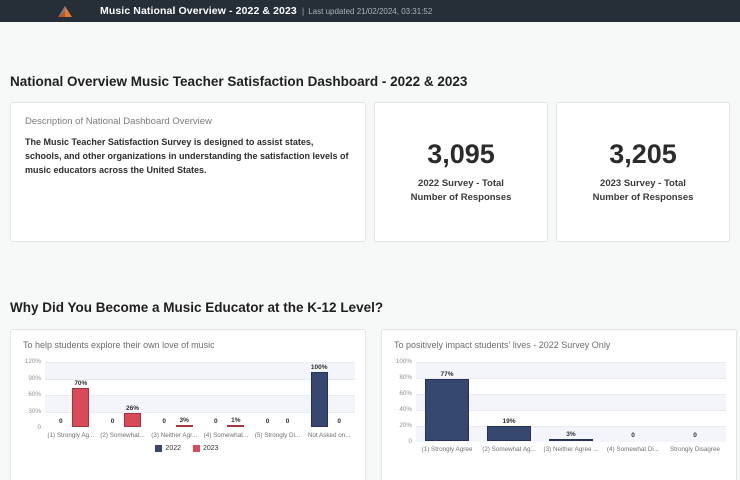 Image resolution: width=740 pixels, height=480 pixels. I want to click on y-axis-tick-label: 30%, so click(34, 411).